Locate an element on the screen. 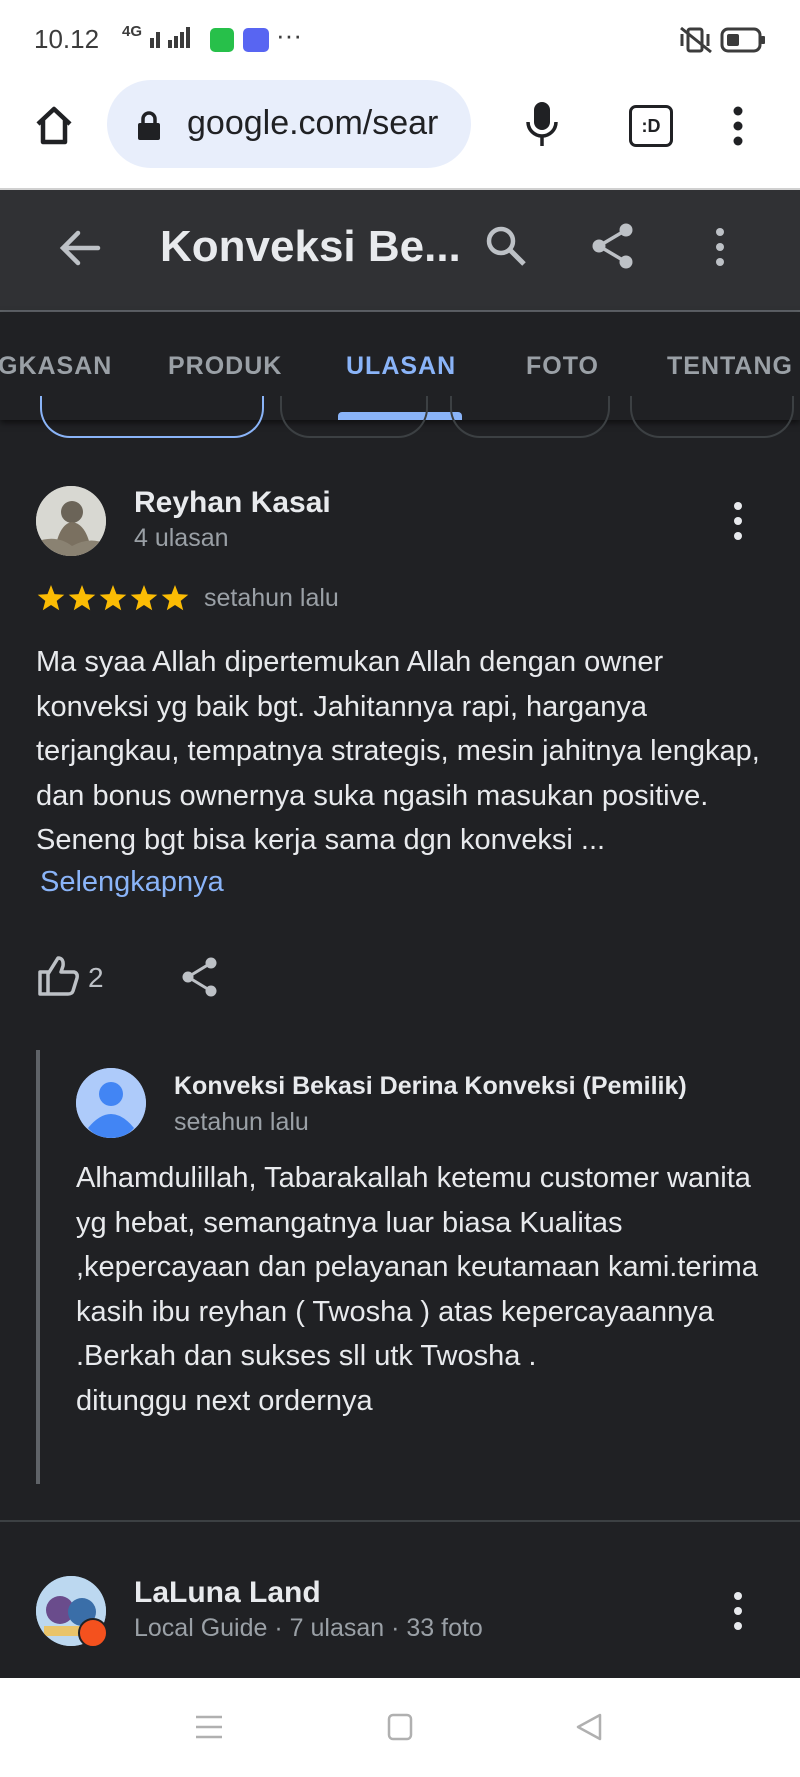 The width and height of the screenshot is (800, 1777). whatsapp-icon is located at coordinates (222, 40).